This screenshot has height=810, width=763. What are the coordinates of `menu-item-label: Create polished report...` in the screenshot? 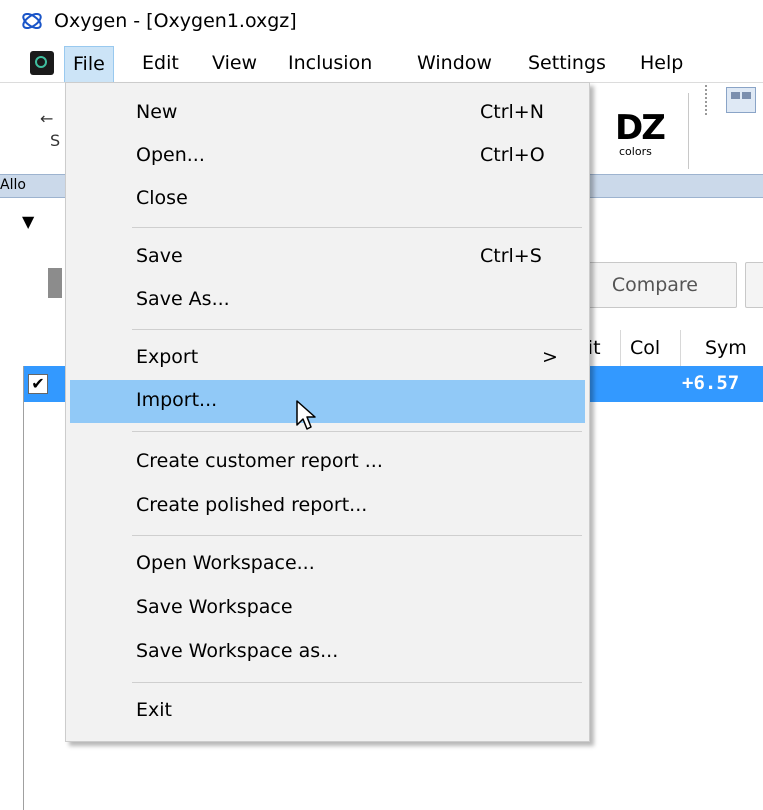 It's located at (252, 505).